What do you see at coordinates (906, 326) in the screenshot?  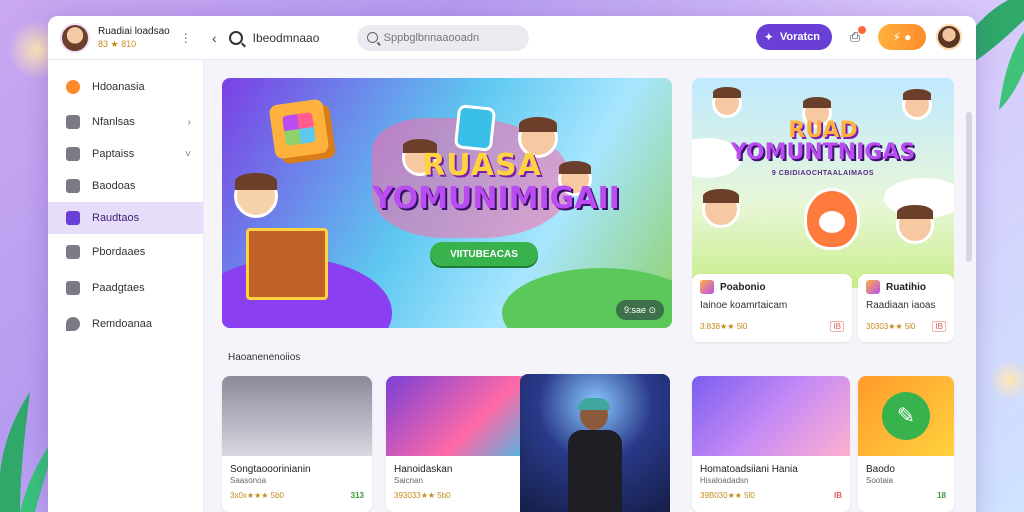 I see `featured-item-meta: 30303★★ 5l0 IB` at bounding box center [906, 326].